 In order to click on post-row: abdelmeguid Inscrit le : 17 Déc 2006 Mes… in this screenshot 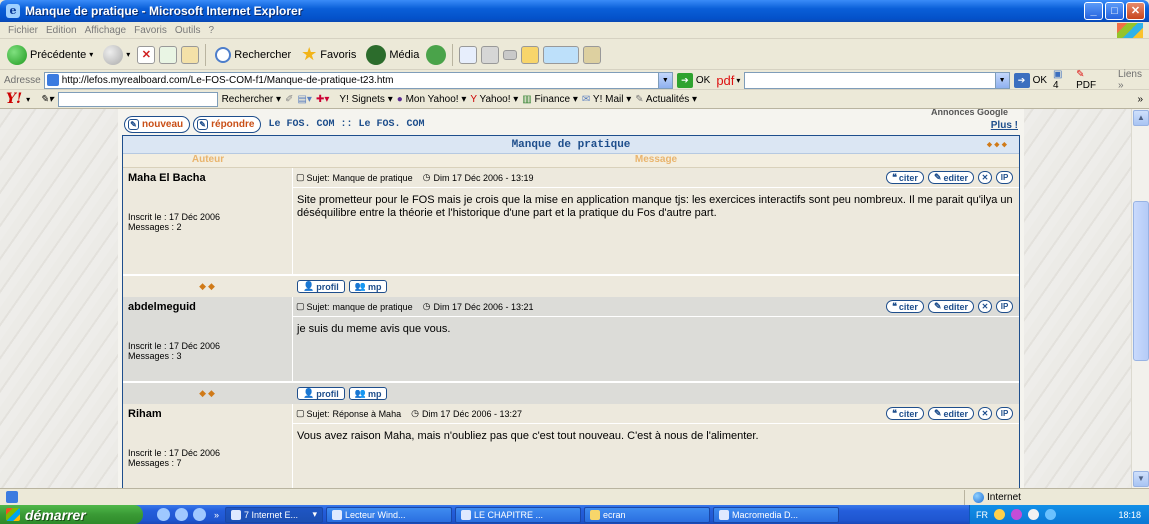, I will do `click(571, 339)`.